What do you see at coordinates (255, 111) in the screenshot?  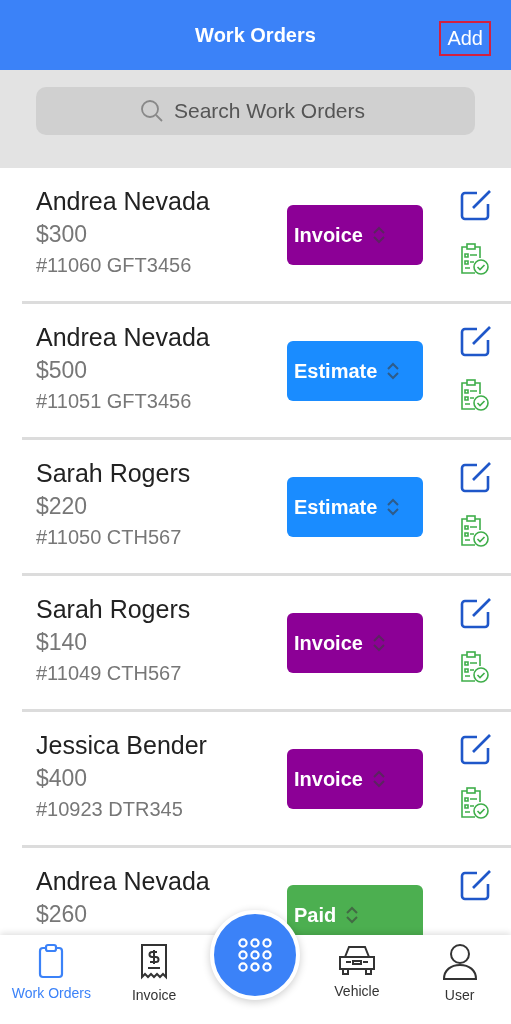 I see `search-field: Search Work Orders` at bounding box center [255, 111].